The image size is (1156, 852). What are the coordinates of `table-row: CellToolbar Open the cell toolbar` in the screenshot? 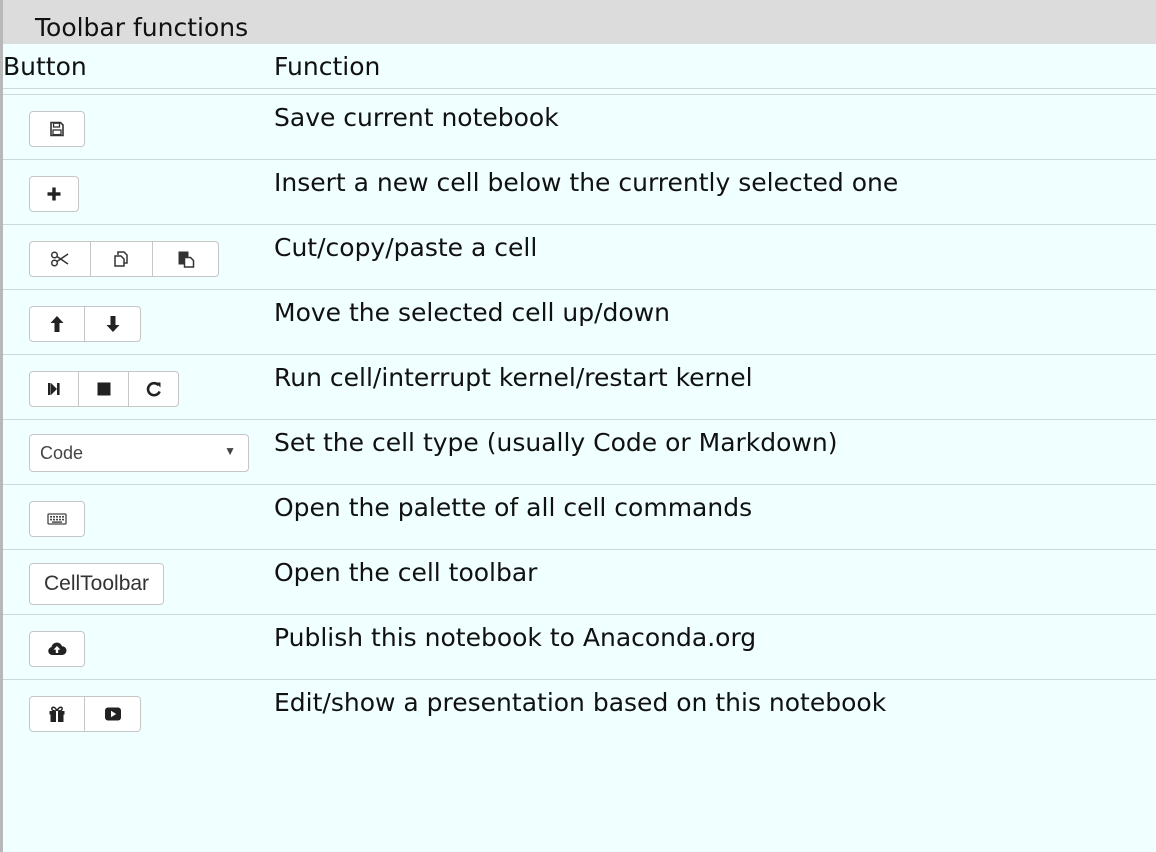 It's located at (579, 582).